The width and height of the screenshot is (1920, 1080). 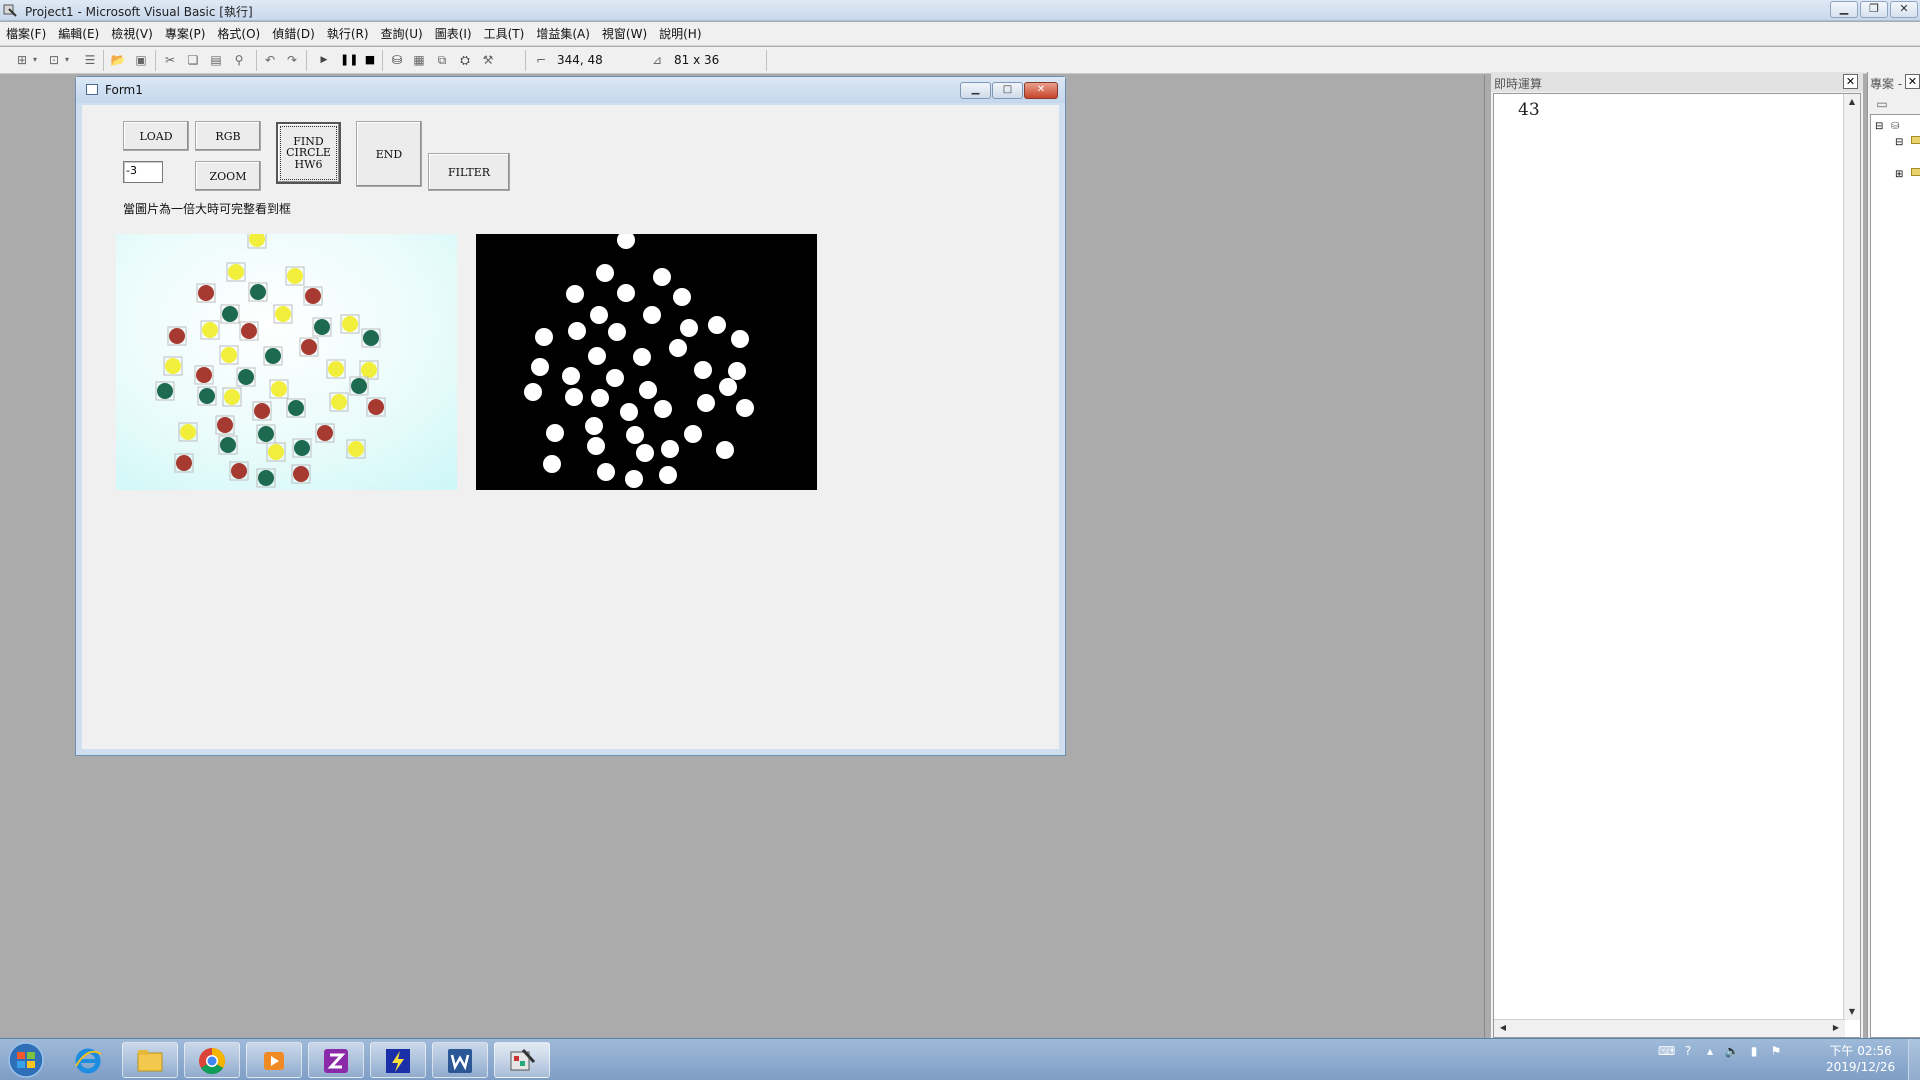 I want to click on zoom-button: ZOOM, so click(x=228, y=176).